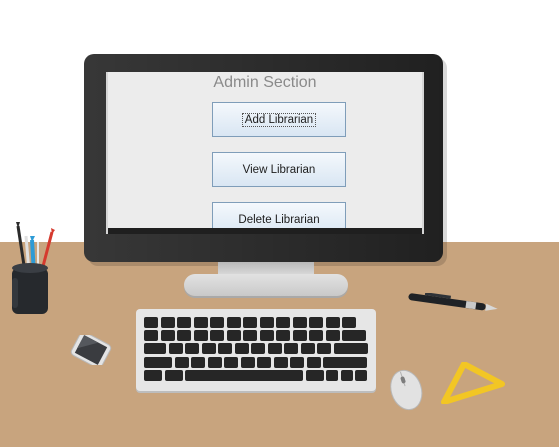 The height and width of the screenshot is (447, 559). I want to click on screen-bottom-edge, so click(265, 231).